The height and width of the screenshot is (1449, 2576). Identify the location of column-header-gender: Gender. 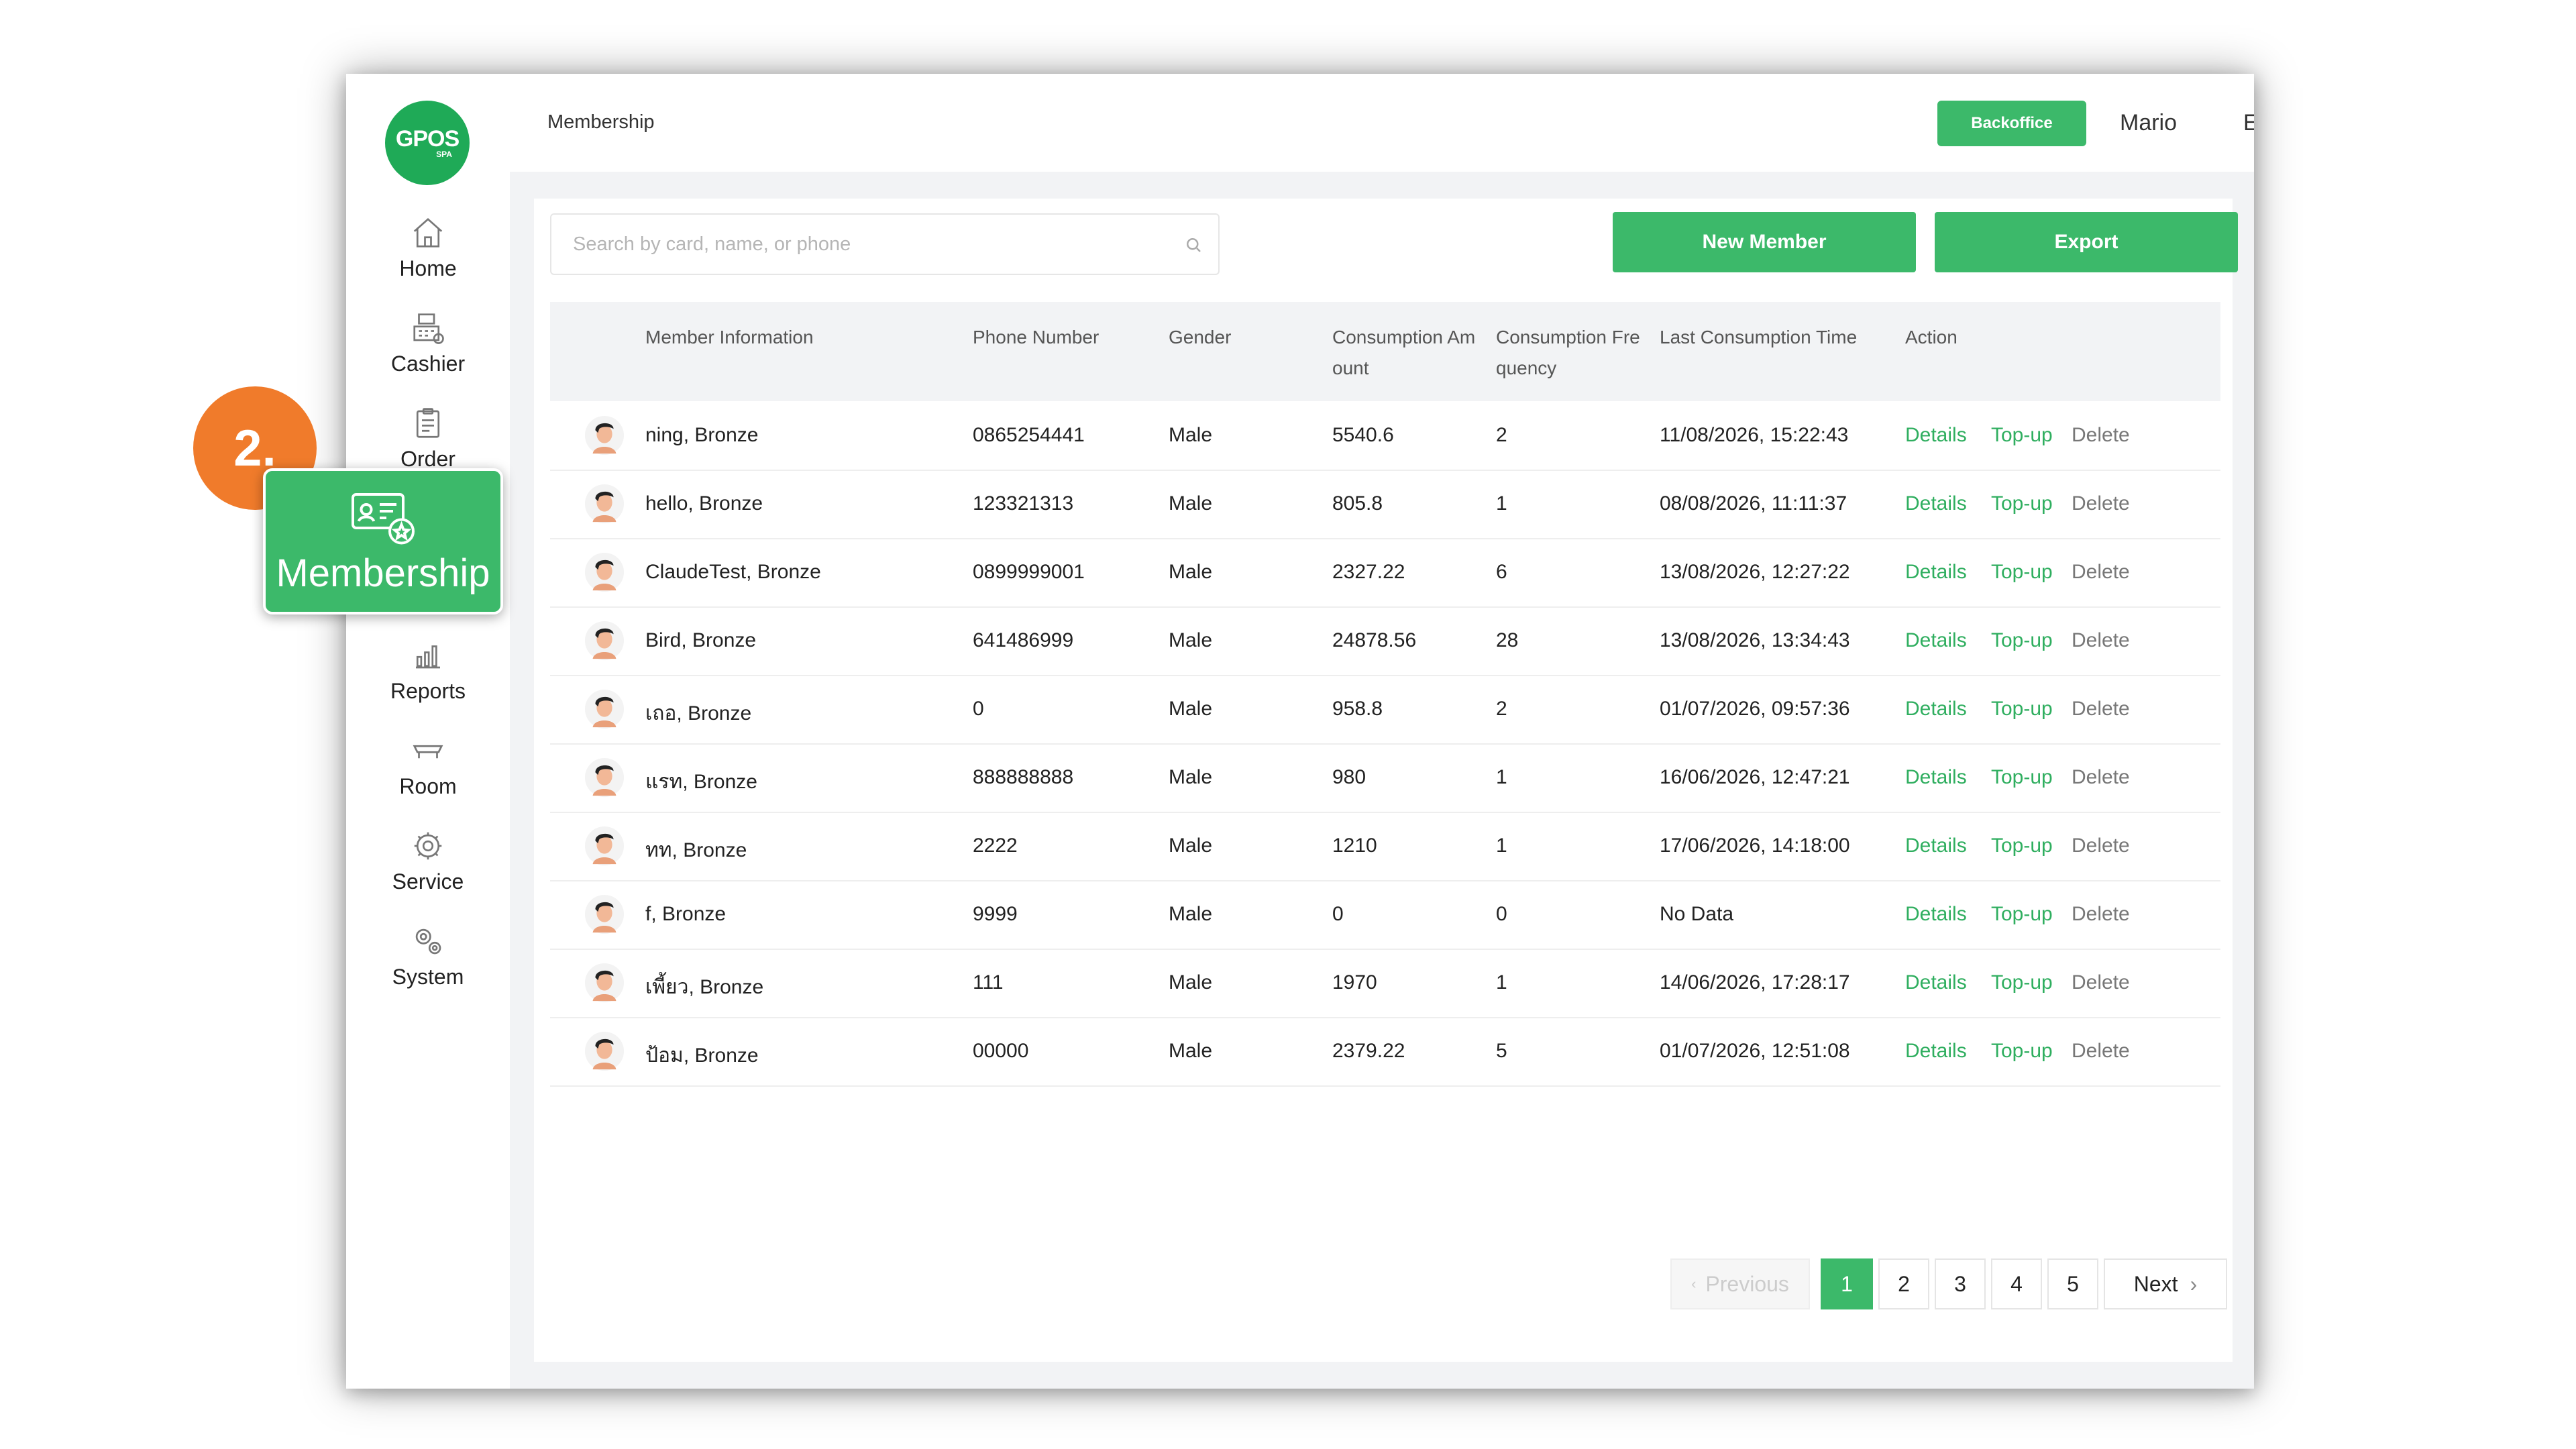
(1200, 337).